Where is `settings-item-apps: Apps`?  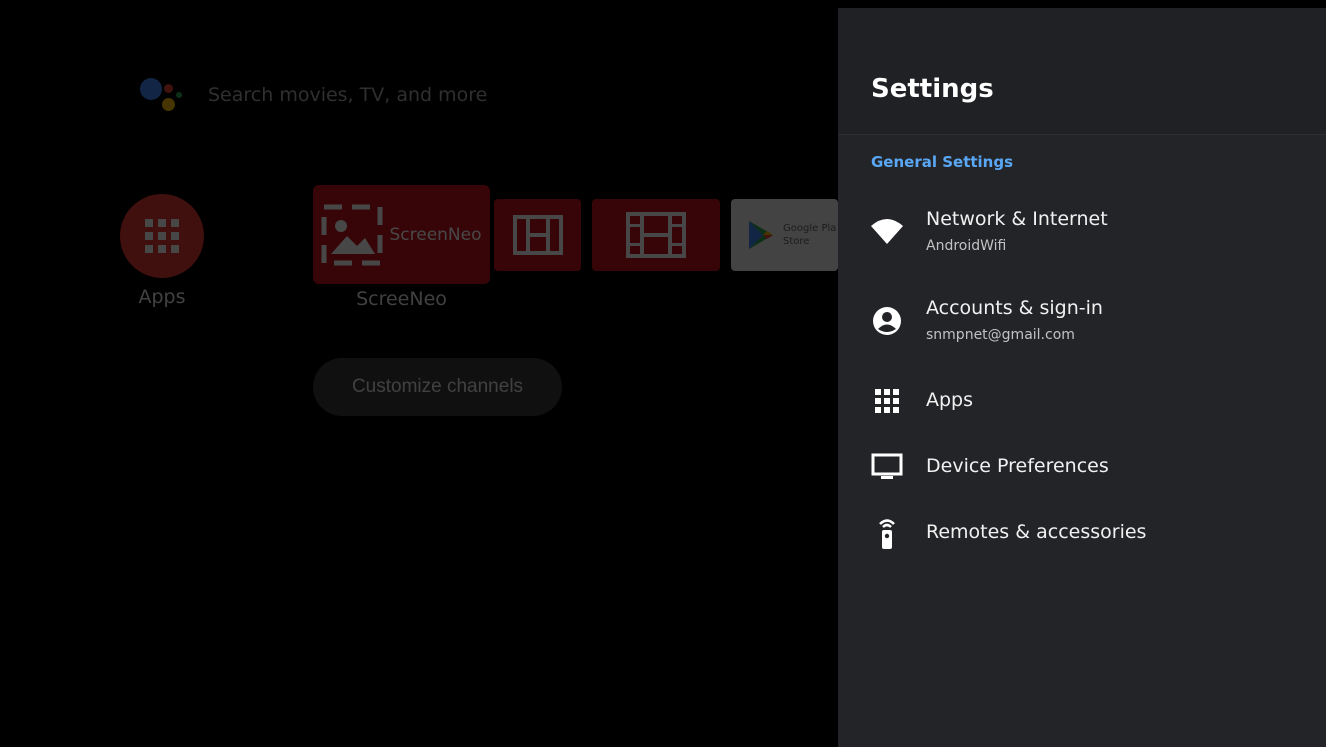
settings-item-apps: Apps is located at coordinates (1082, 401).